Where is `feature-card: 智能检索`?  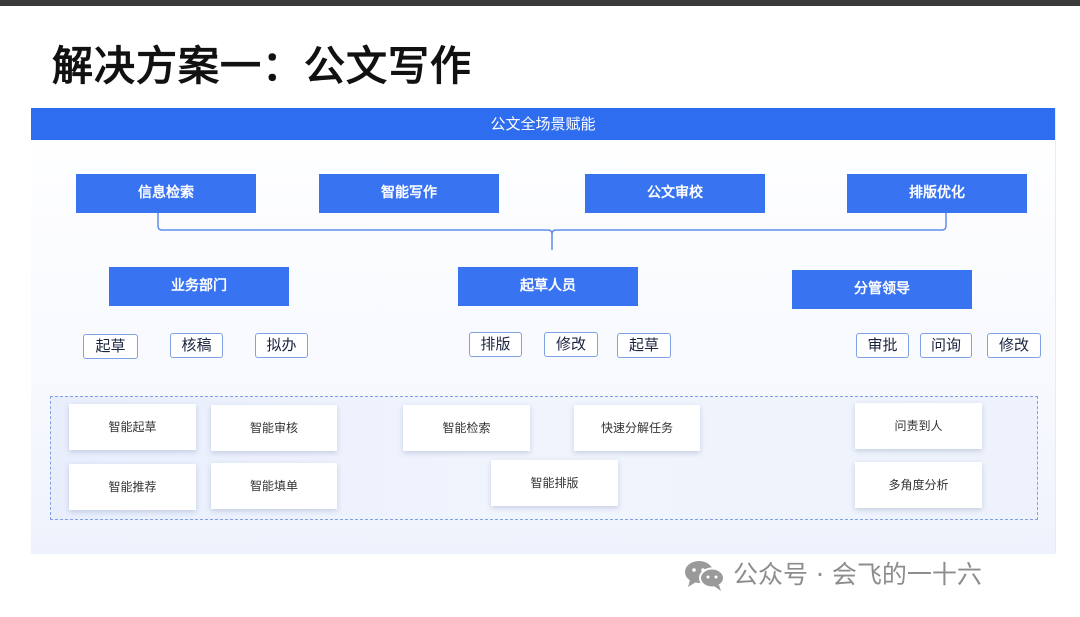
feature-card: 智能检索 is located at coordinates (466, 428).